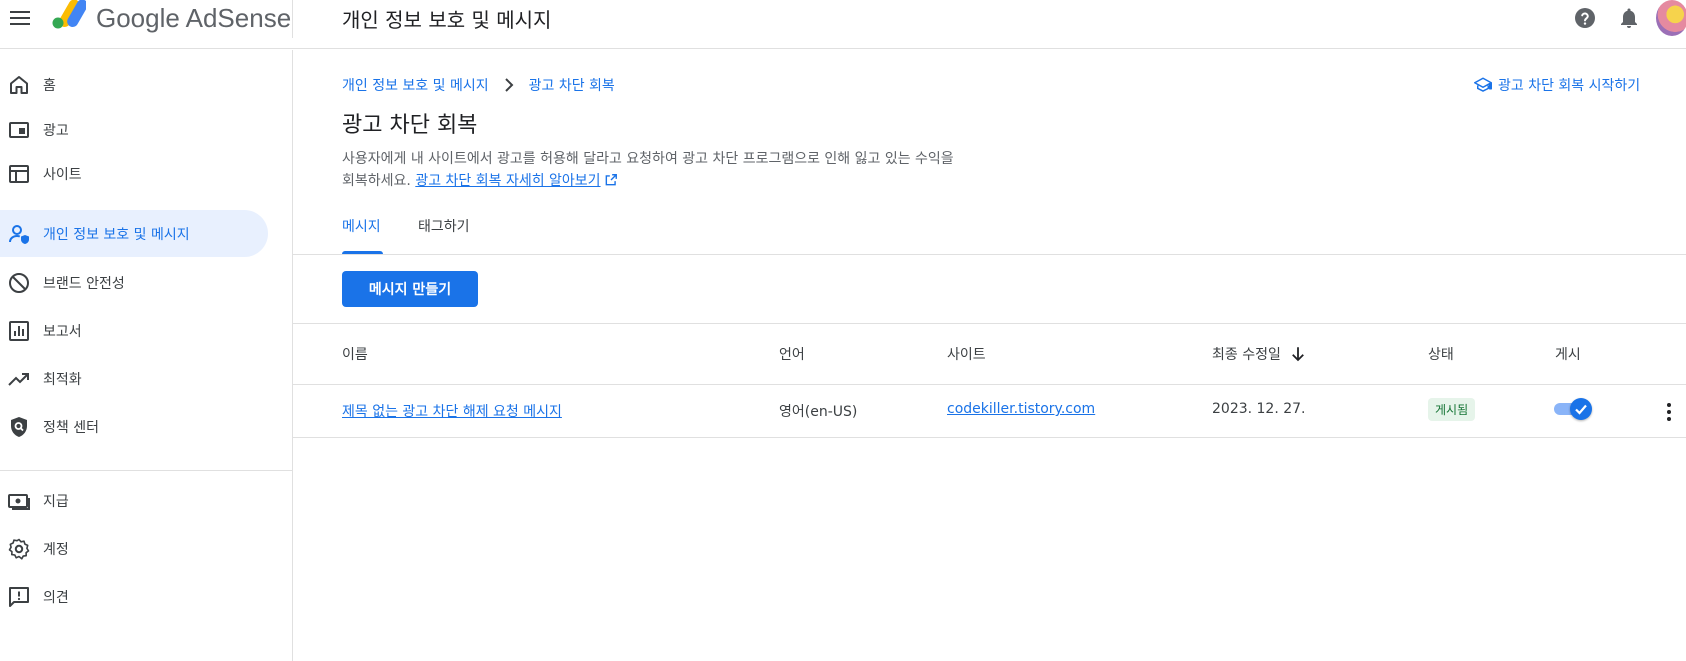  What do you see at coordinates (1629, 18) in the screenshot?
I see `notifications-icon` at bounding box center [1629, 18].